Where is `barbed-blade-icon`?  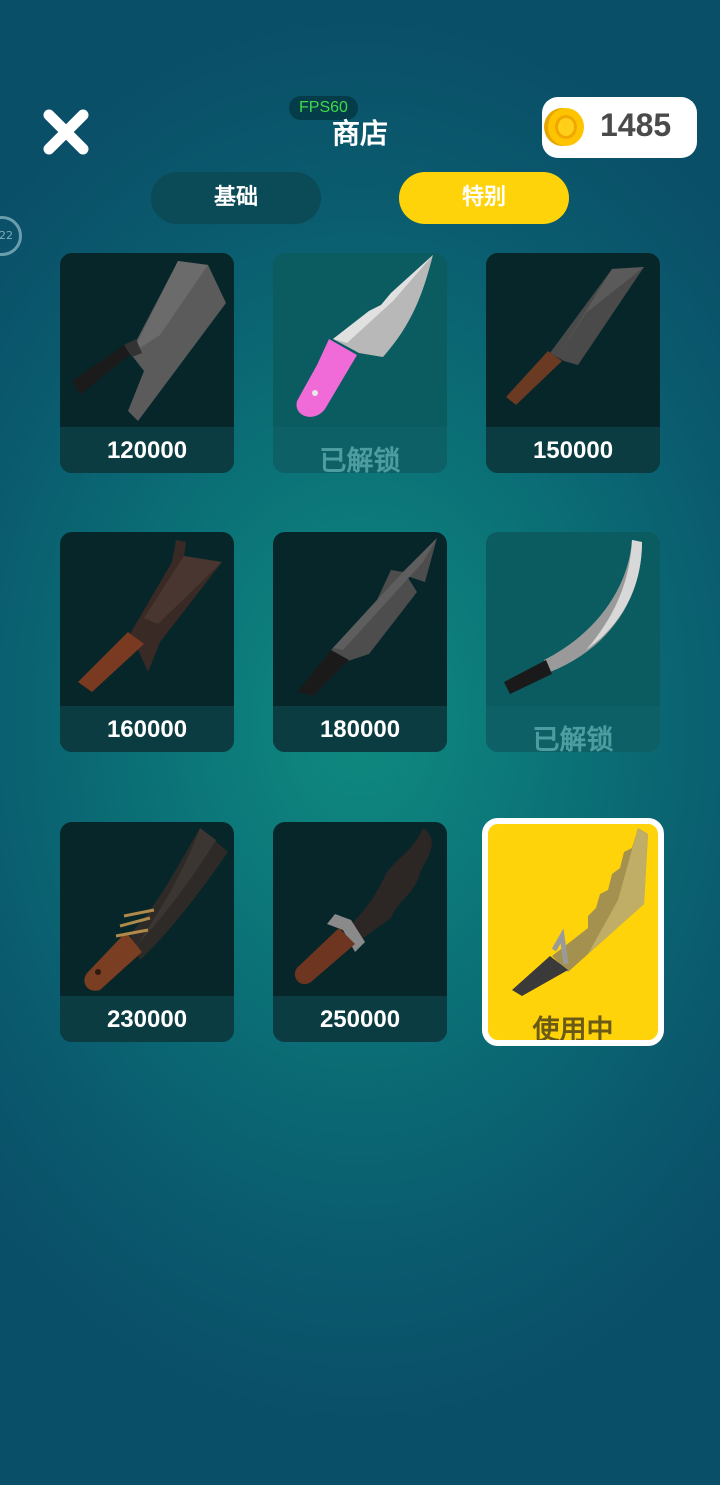 barbed-blade-icon is located at coordinates (367, 617).